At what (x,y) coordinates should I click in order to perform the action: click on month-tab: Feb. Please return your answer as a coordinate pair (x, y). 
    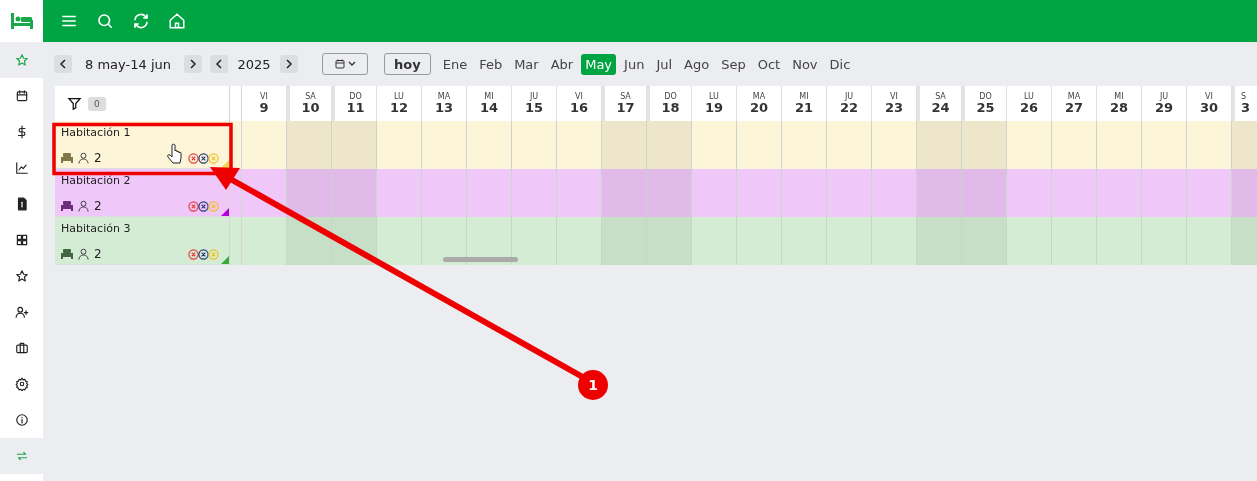
    Looking at the image, I should click on (491, 64).